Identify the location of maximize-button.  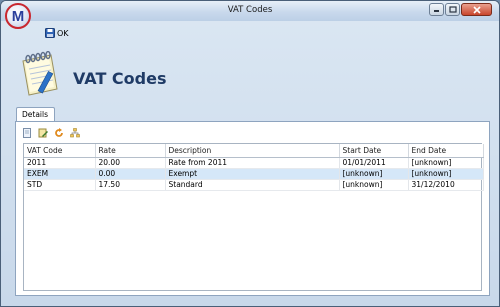
(452, 9).